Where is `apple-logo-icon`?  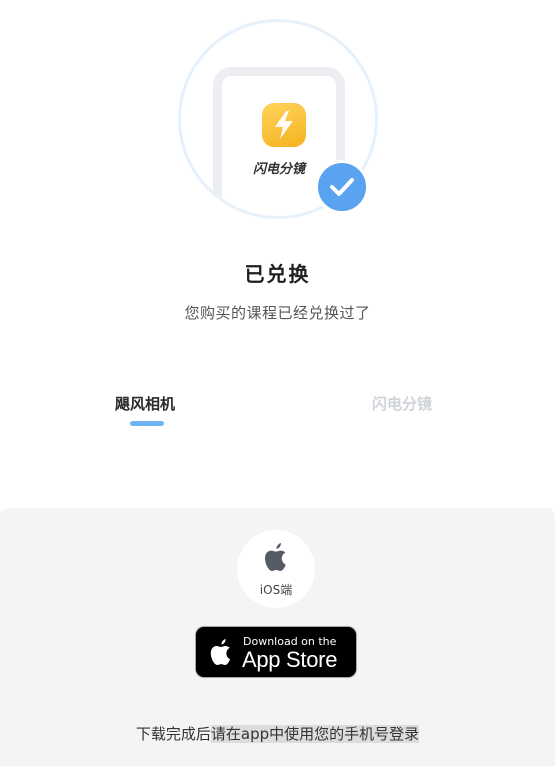 apple-logo-icon is located at coordinates (220, 652).